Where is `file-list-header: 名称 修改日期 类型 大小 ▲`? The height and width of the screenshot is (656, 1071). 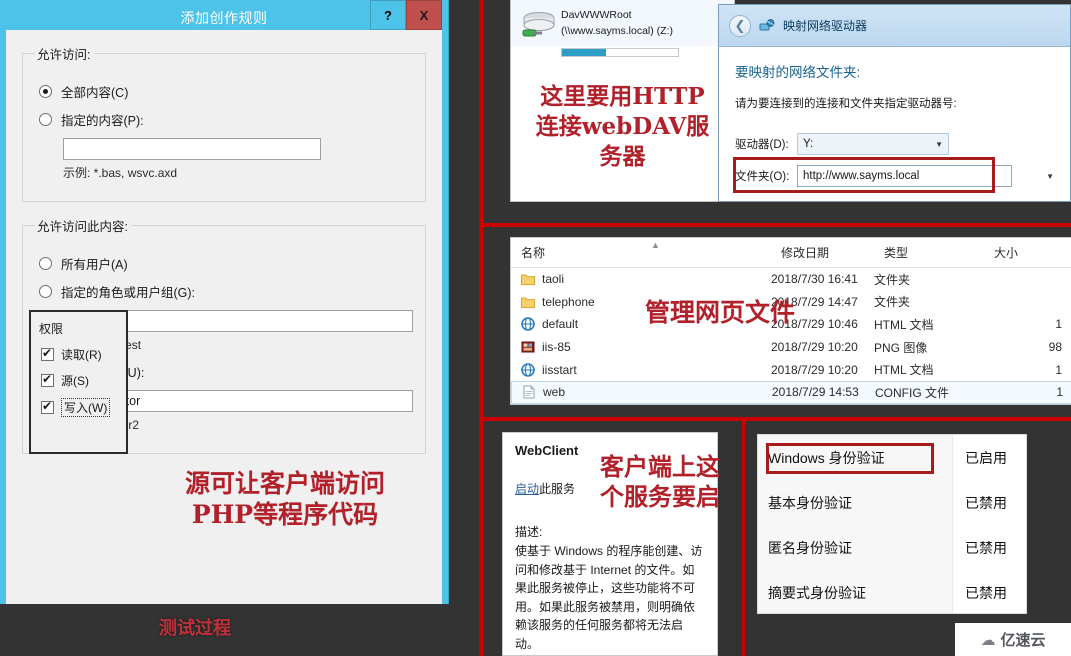 file-list-header: 名称 修改日期 类型 大小 ▲ is located at coordinates (791, 253).